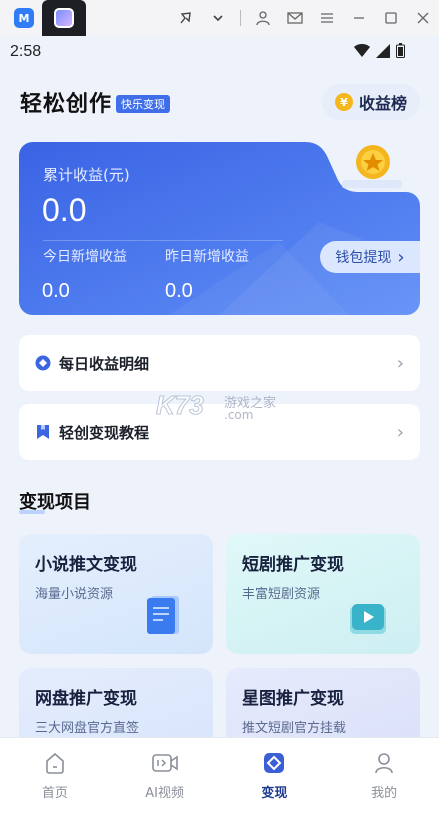  I want to click on page-title: 轻松创作, so click(66, 103).